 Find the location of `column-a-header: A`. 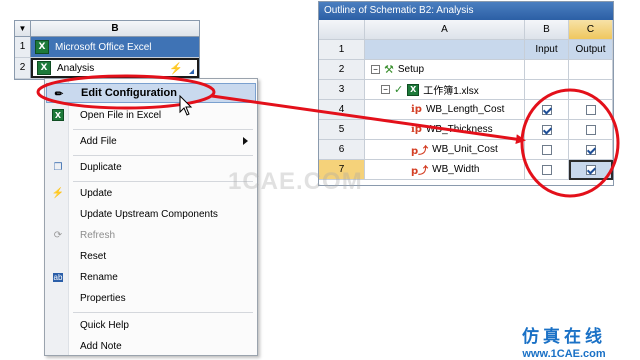

column-a-header: A is located at coordinates (445, 30).